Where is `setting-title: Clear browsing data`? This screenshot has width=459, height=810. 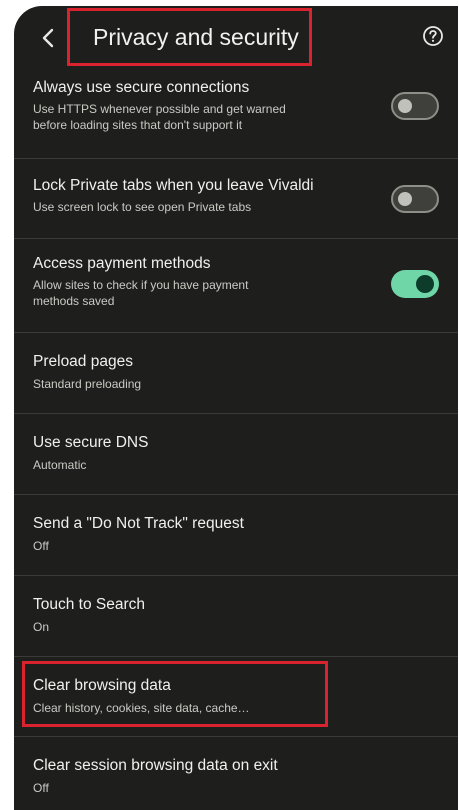 setting-title: Clear browsing data is located at coordinates (102, 685).